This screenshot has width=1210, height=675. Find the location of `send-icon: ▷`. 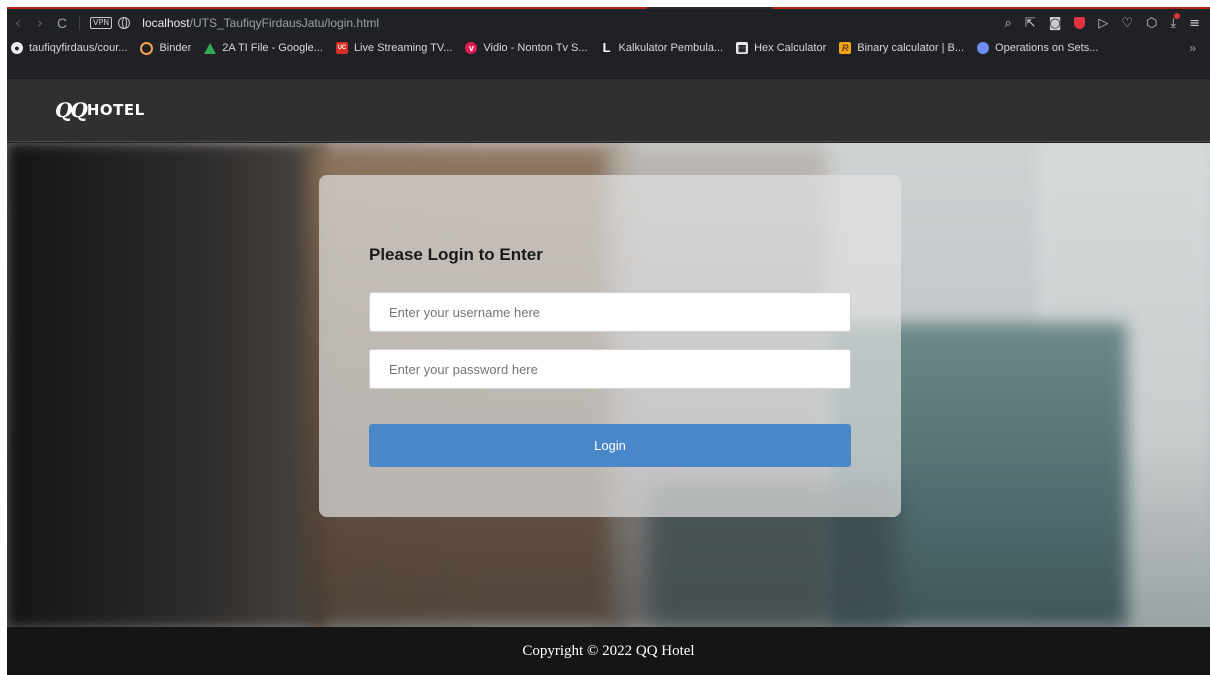

send-icon: ▷ is located at coordinates (1103, 23).